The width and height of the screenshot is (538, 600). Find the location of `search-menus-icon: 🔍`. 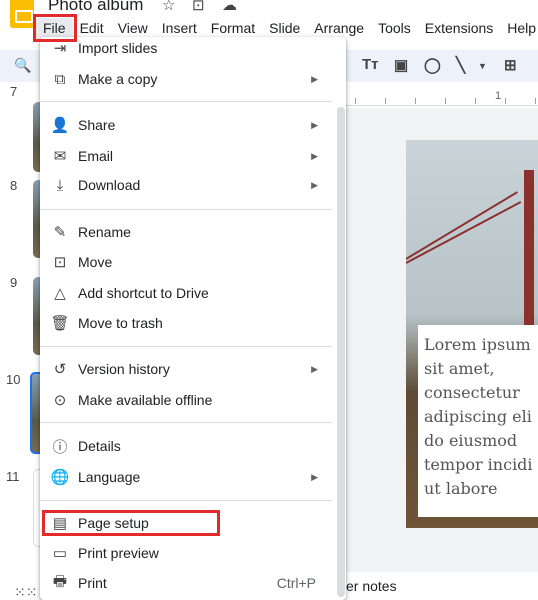

search-menus-icon: 🔍 is located at coordinates (22, 65).